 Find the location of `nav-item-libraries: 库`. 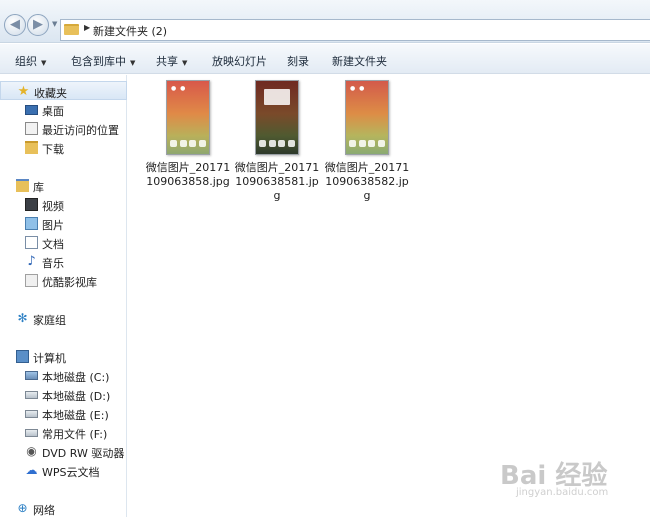

nav-item-libraries: 库 is located at coordinates (63, 185).